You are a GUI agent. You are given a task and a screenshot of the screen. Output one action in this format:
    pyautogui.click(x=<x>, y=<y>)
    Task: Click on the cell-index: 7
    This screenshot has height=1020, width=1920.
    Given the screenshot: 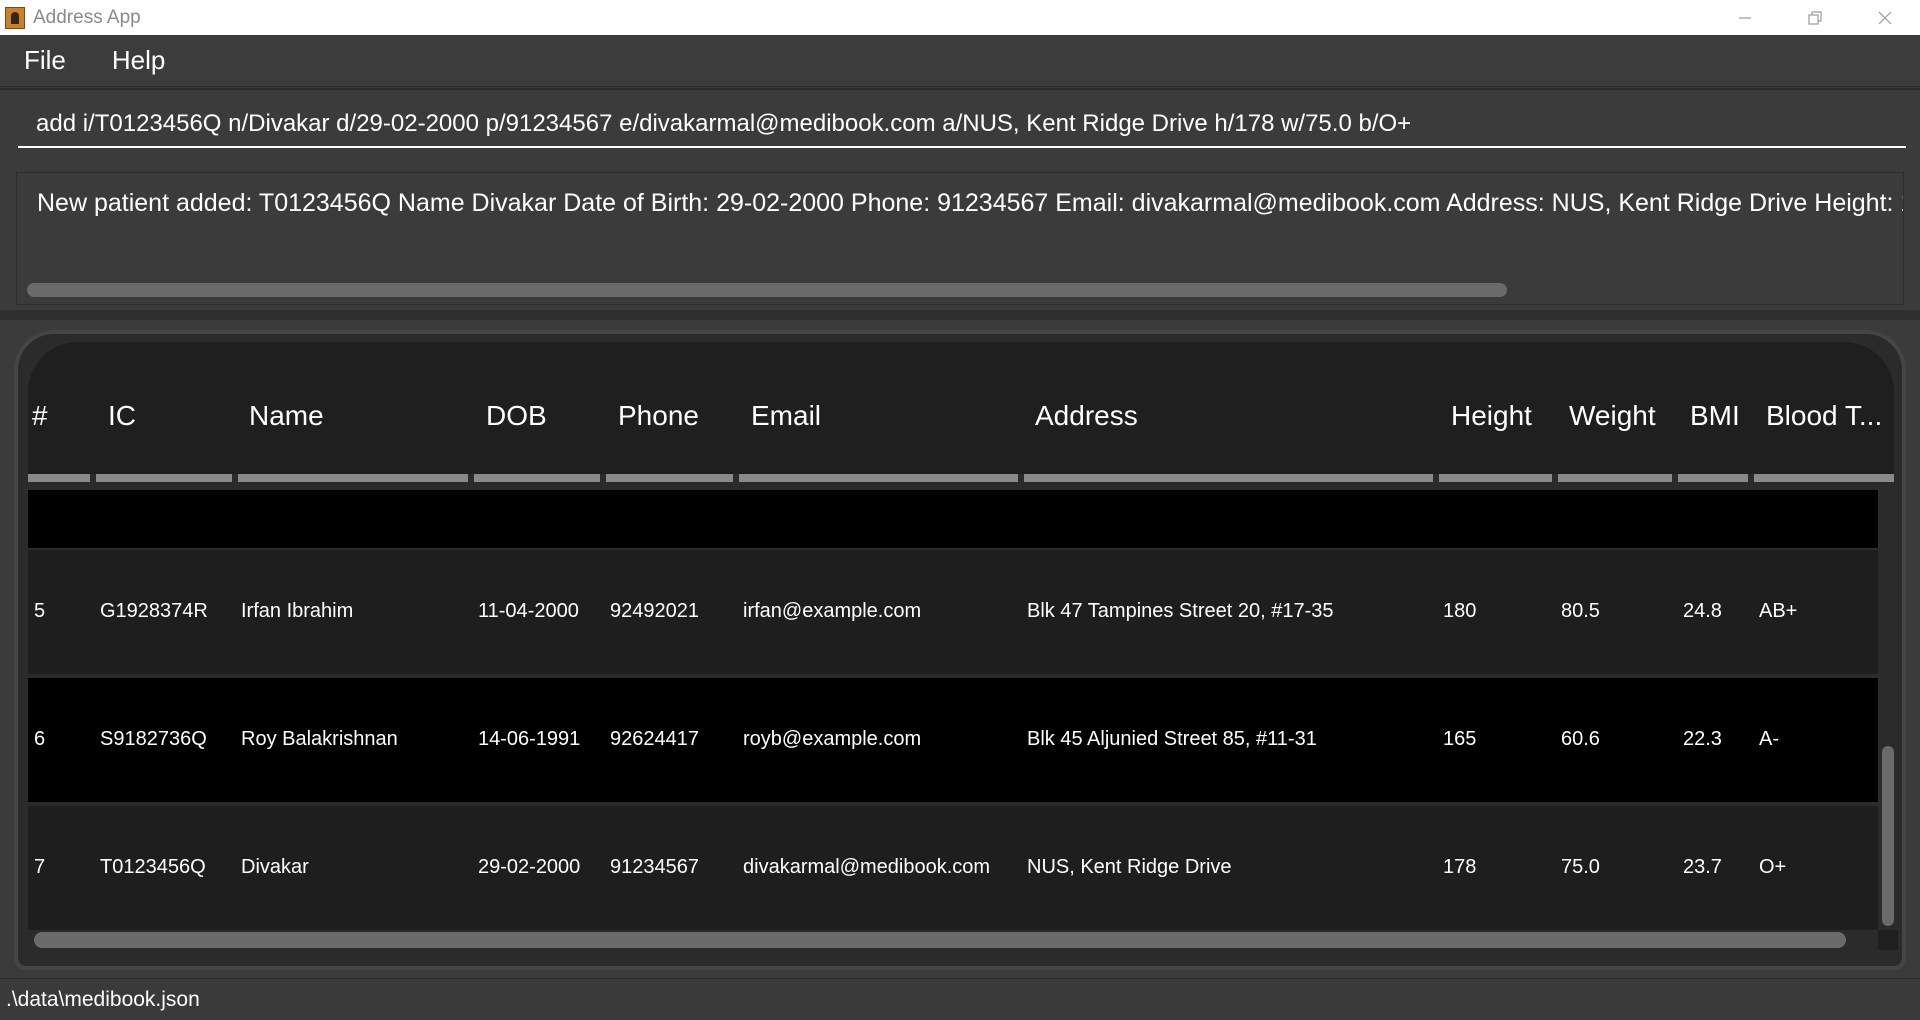 What is the action you would take?
    pyautogui.click(x=40, y=867)
    